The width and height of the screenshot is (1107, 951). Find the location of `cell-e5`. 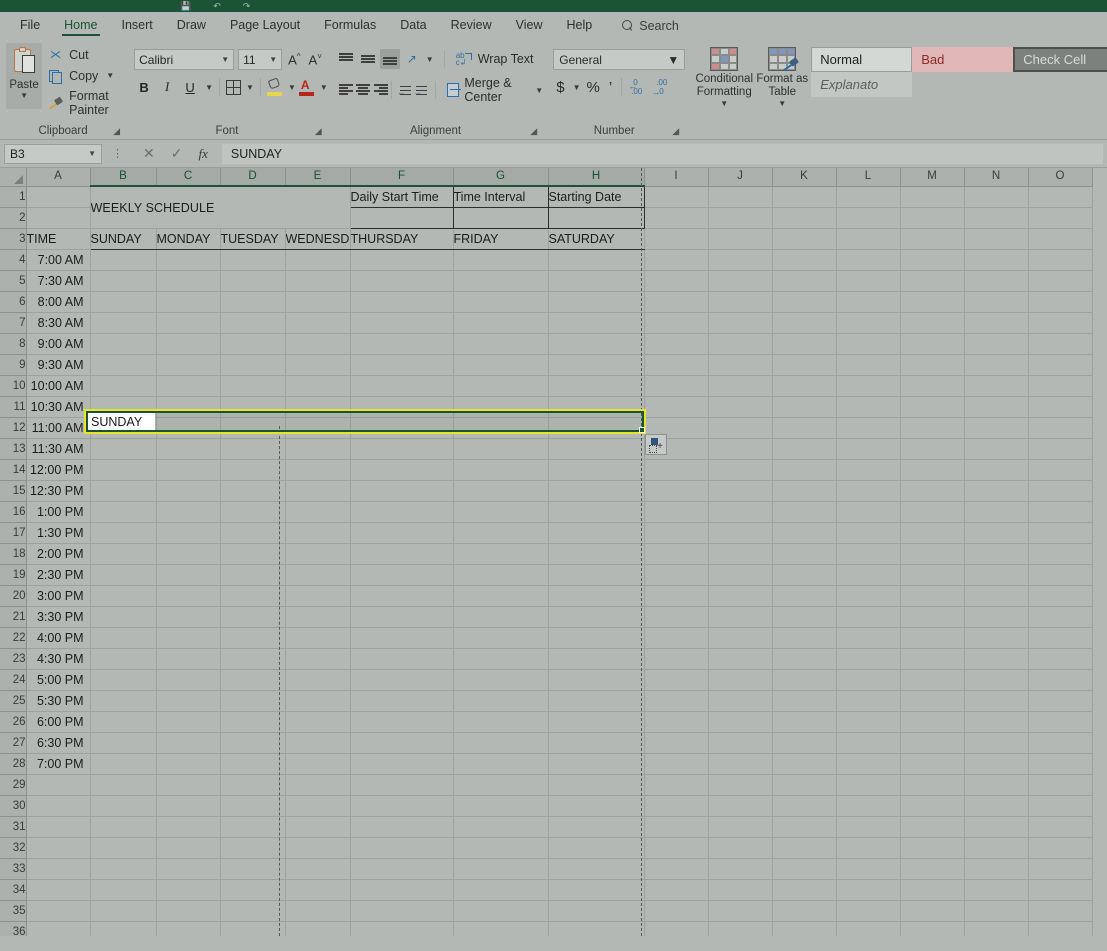

cell-e5 is located at coordinates (318, 281).